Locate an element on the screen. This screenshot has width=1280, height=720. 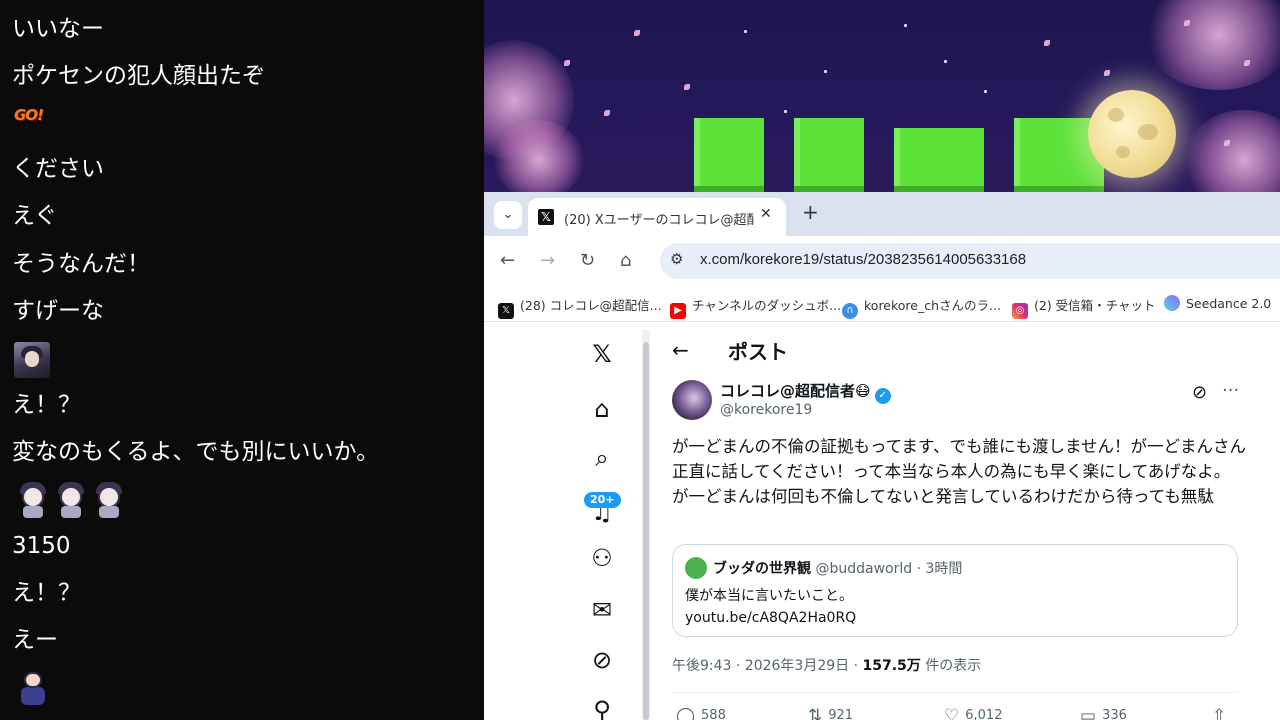
chat-message: 3150 is located at coordinates (41, 546).